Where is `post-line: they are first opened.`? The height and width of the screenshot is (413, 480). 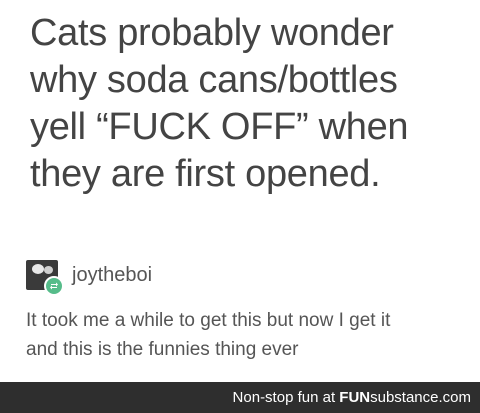
post-line: they are first opened. is located at coordinates (205, 174).